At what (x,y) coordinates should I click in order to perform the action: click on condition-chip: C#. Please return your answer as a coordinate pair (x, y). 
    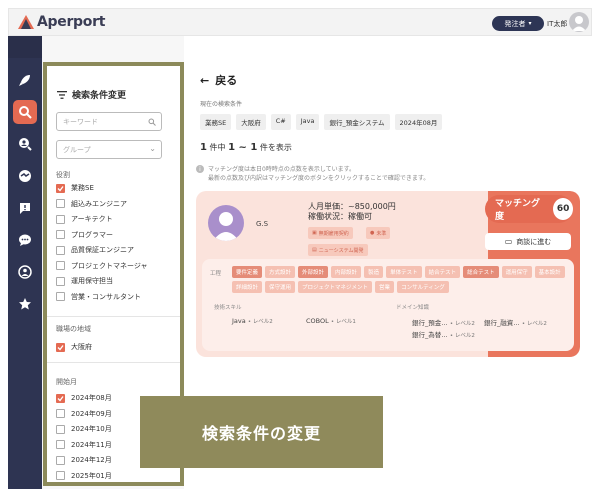
    Looking at the image, I should click on (280, 122).